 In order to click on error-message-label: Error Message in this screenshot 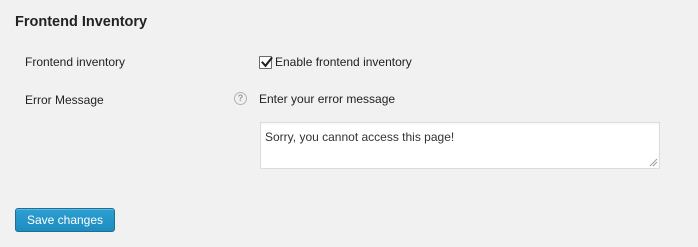, I will do `click(64, 100)`.